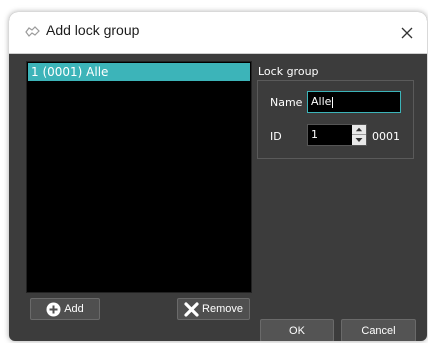 This screenshot has width=428, height=343. I want to click on window-title: Add lock group, so click(93, 30).